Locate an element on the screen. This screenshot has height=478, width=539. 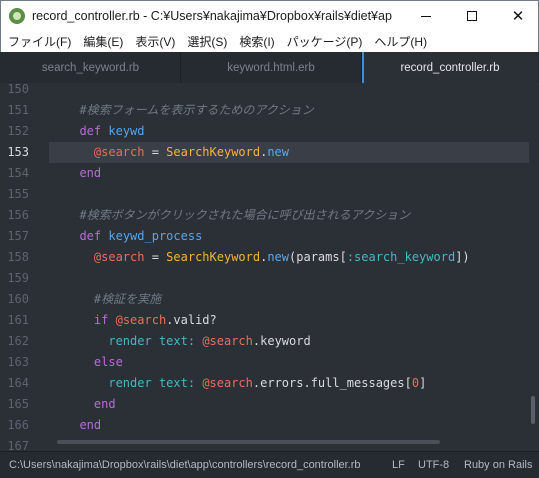
line-number: 161 is located at coordinates (18, 320).